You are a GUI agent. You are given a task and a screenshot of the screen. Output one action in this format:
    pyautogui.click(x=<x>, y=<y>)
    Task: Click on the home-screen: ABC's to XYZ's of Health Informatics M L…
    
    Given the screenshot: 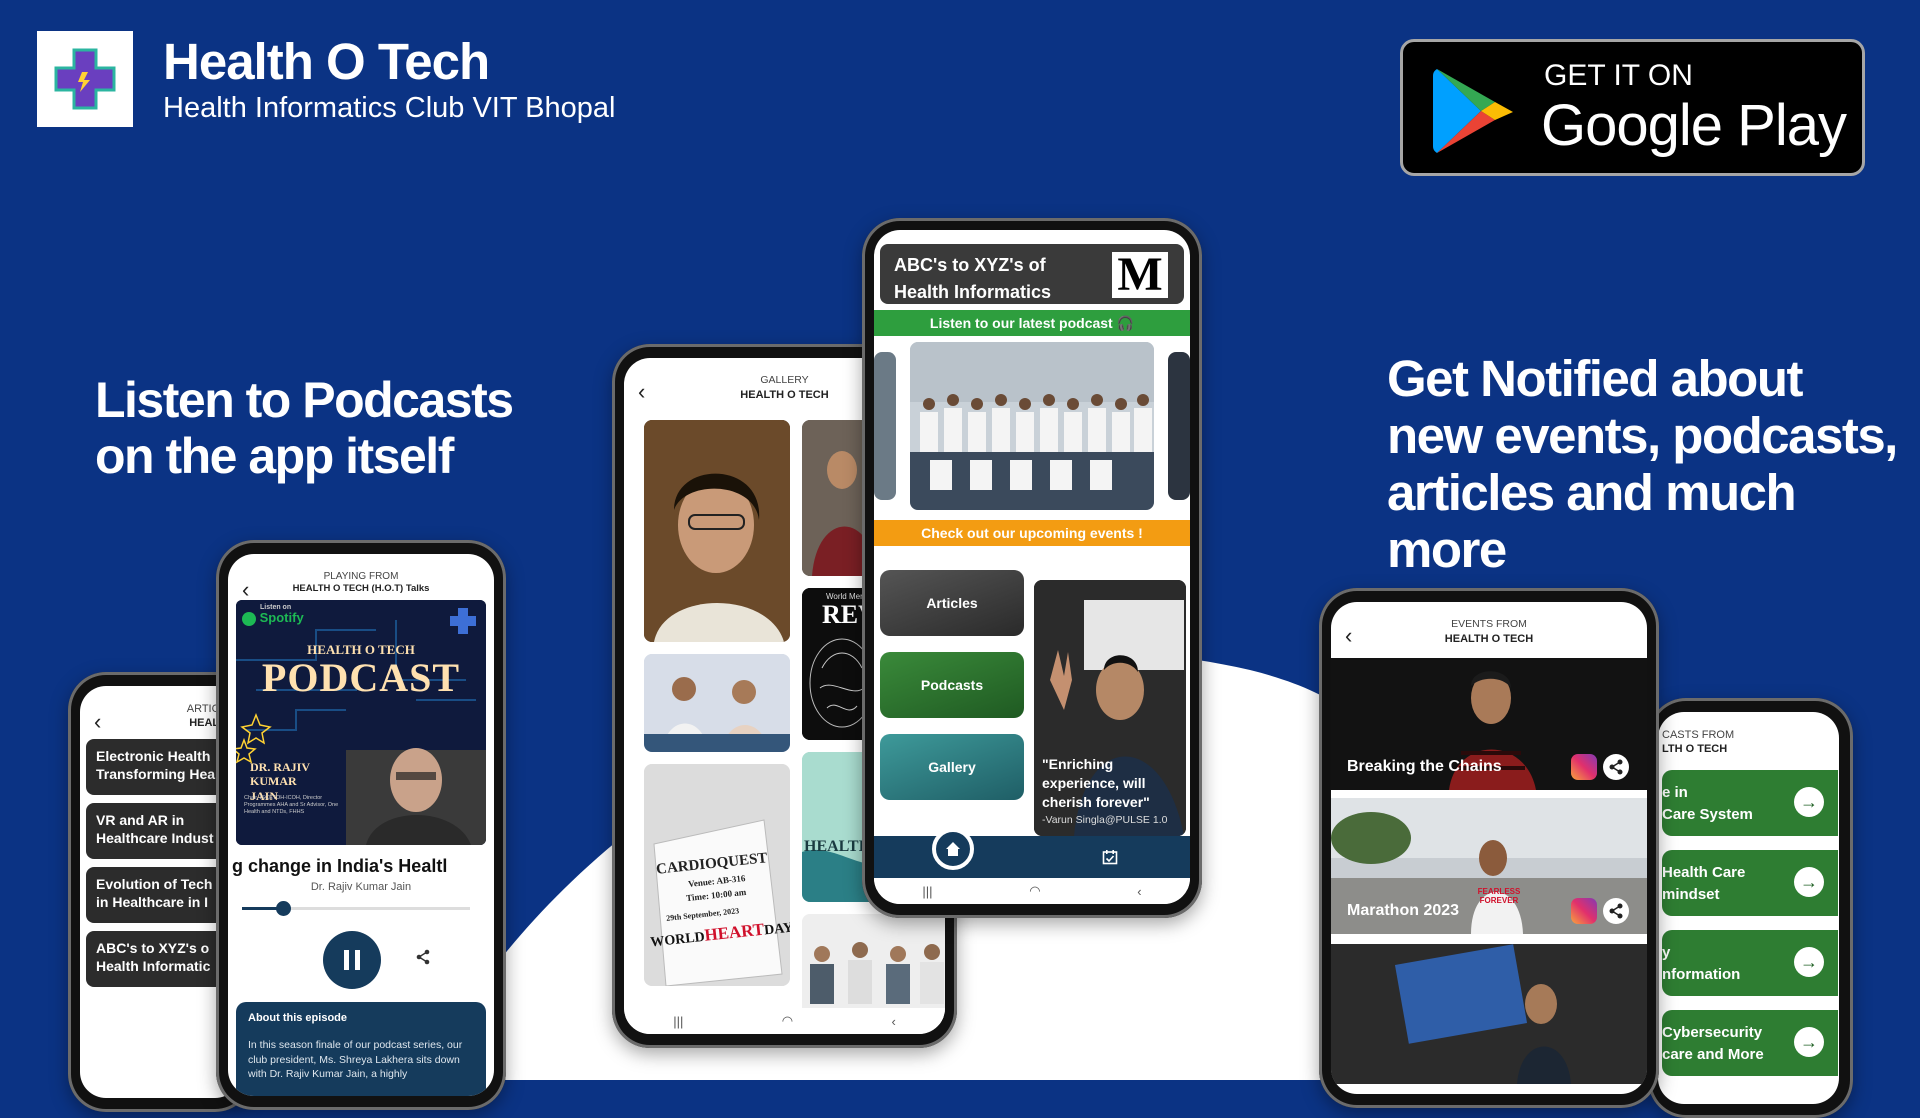 What is the action you would take?
    pyautogui.click(x=1032, y=567)
    